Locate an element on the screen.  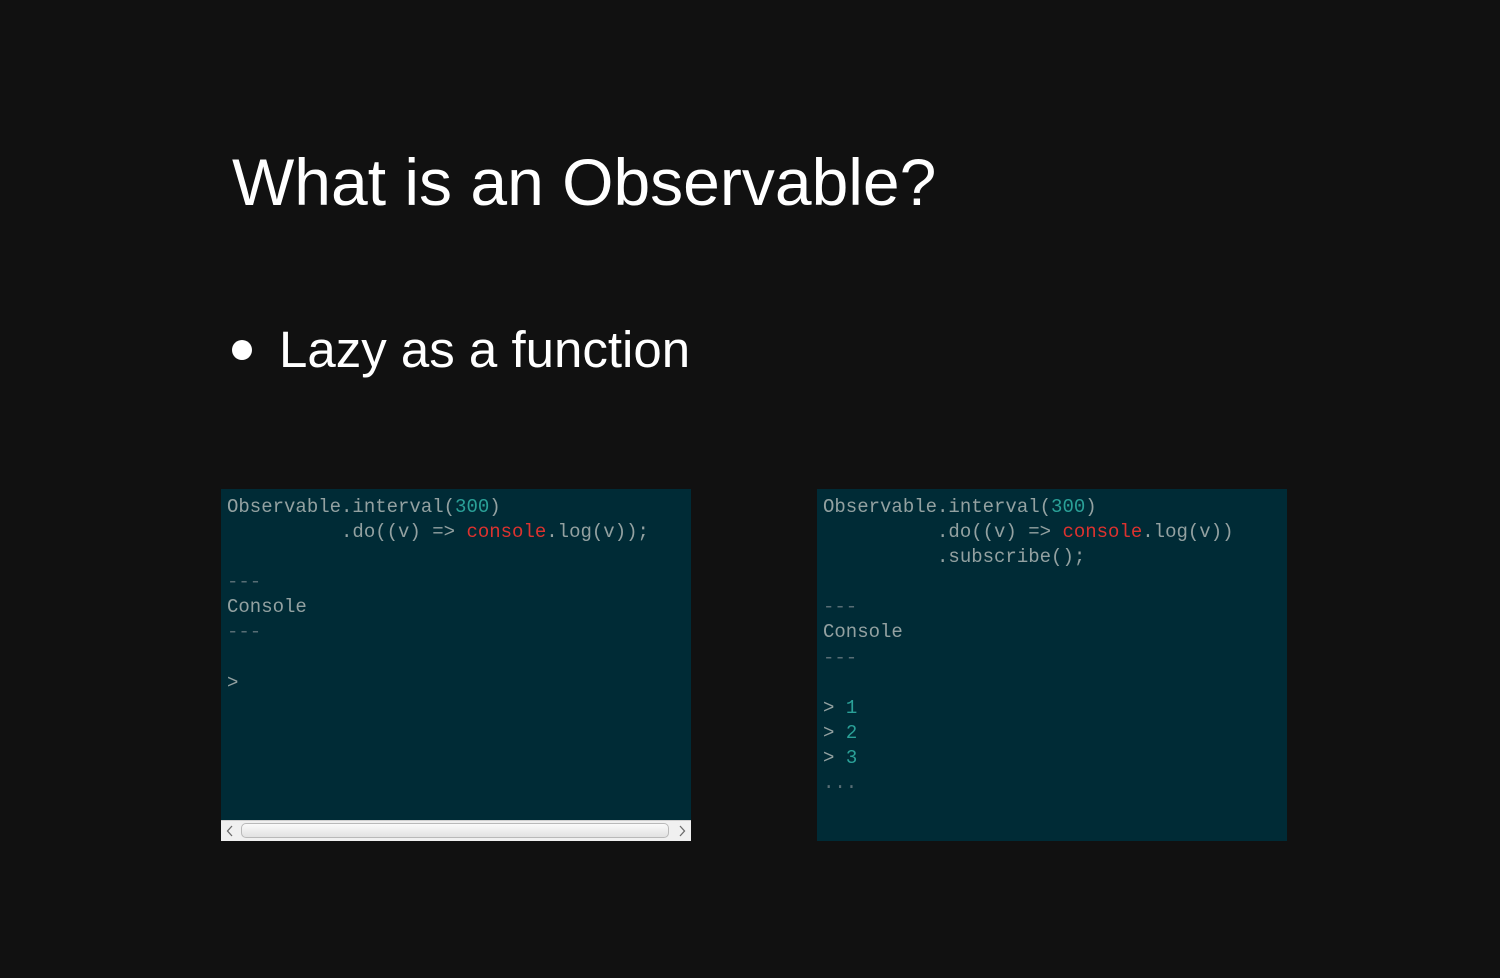
horizontal-scrollbar is located at coordinates (456, 830).